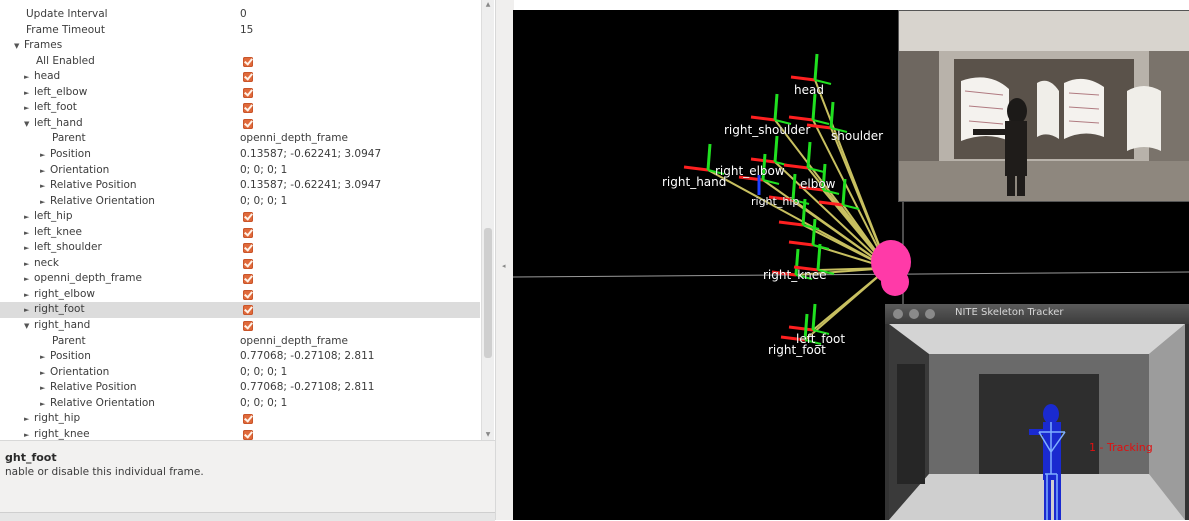  I want to click on property-row: All Enabled, so click(240, 62).